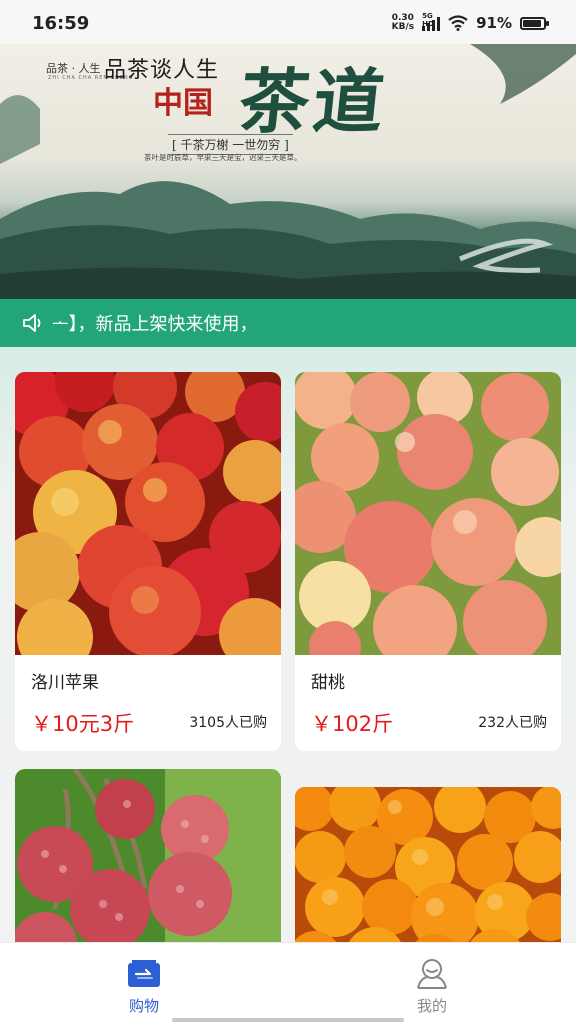  I want to click on tab-mine: 我的, so click(432, 986).